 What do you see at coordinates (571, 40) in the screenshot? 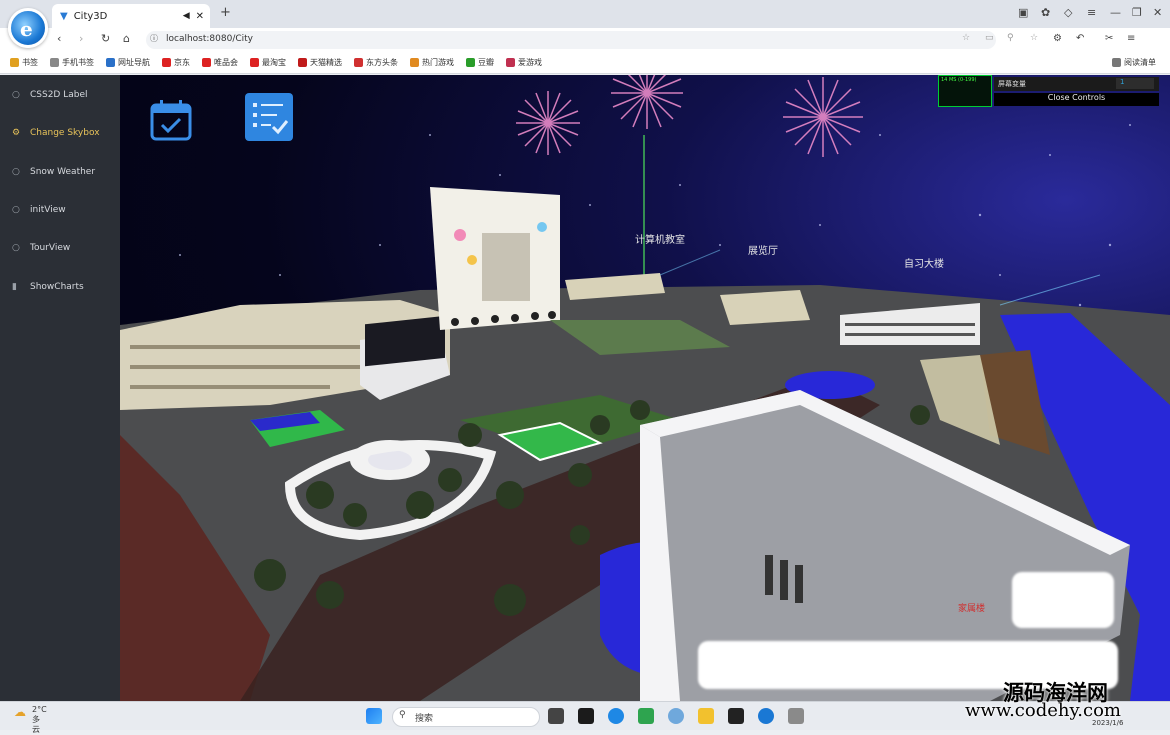
I see `address-bar: localhost:8080/City` at bounding box center [571, 40].